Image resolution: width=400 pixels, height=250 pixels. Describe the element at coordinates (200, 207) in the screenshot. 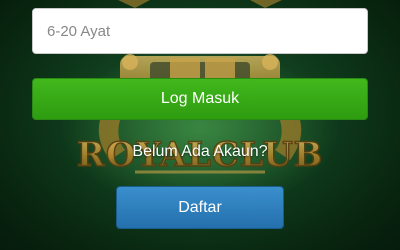

I see `register-button: Daftar` at that location.